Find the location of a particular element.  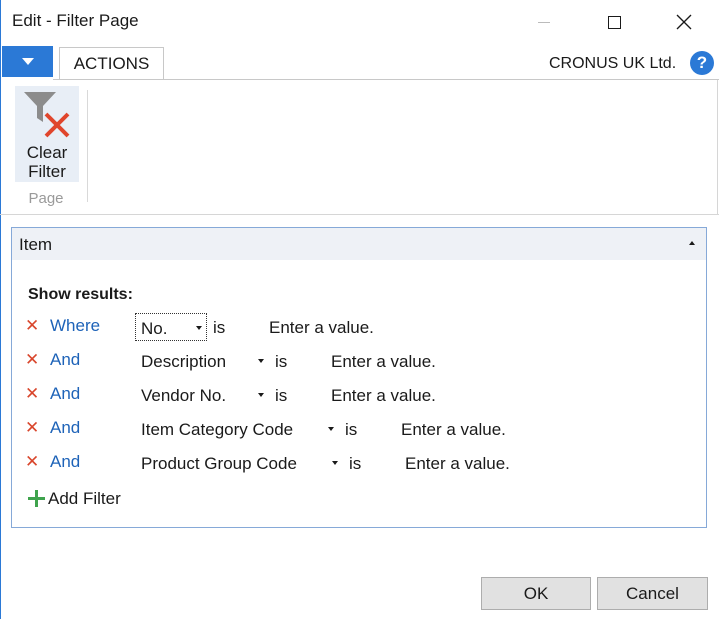

panel-title: Item is located at coordinates (36, 244).